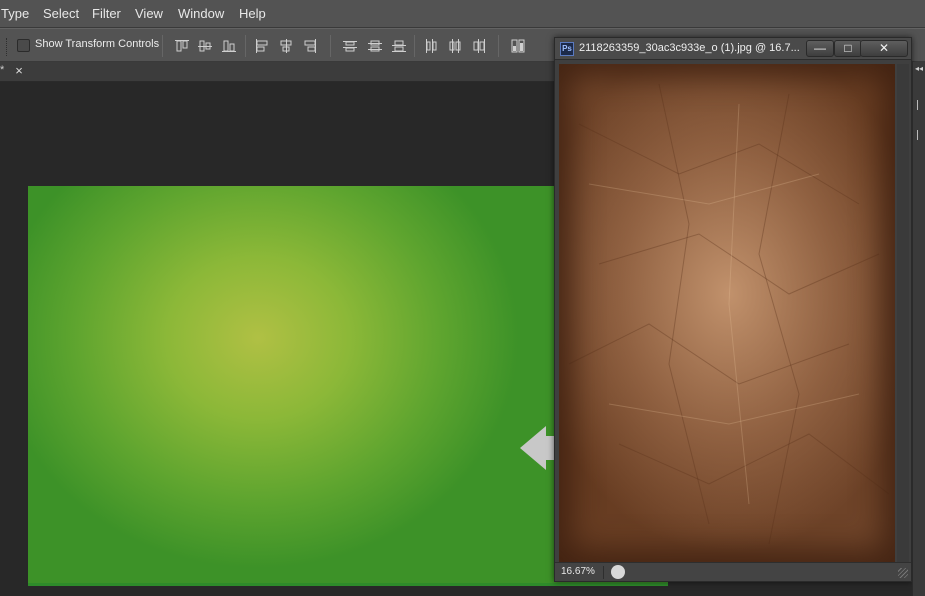 Image resolution: width=925 pixels, height=596 pixels. What do you see at coordinates (455, 46) in the screenshot?
I see `distribute-horizontal-centers-icon` at bounding box center [455, 46].